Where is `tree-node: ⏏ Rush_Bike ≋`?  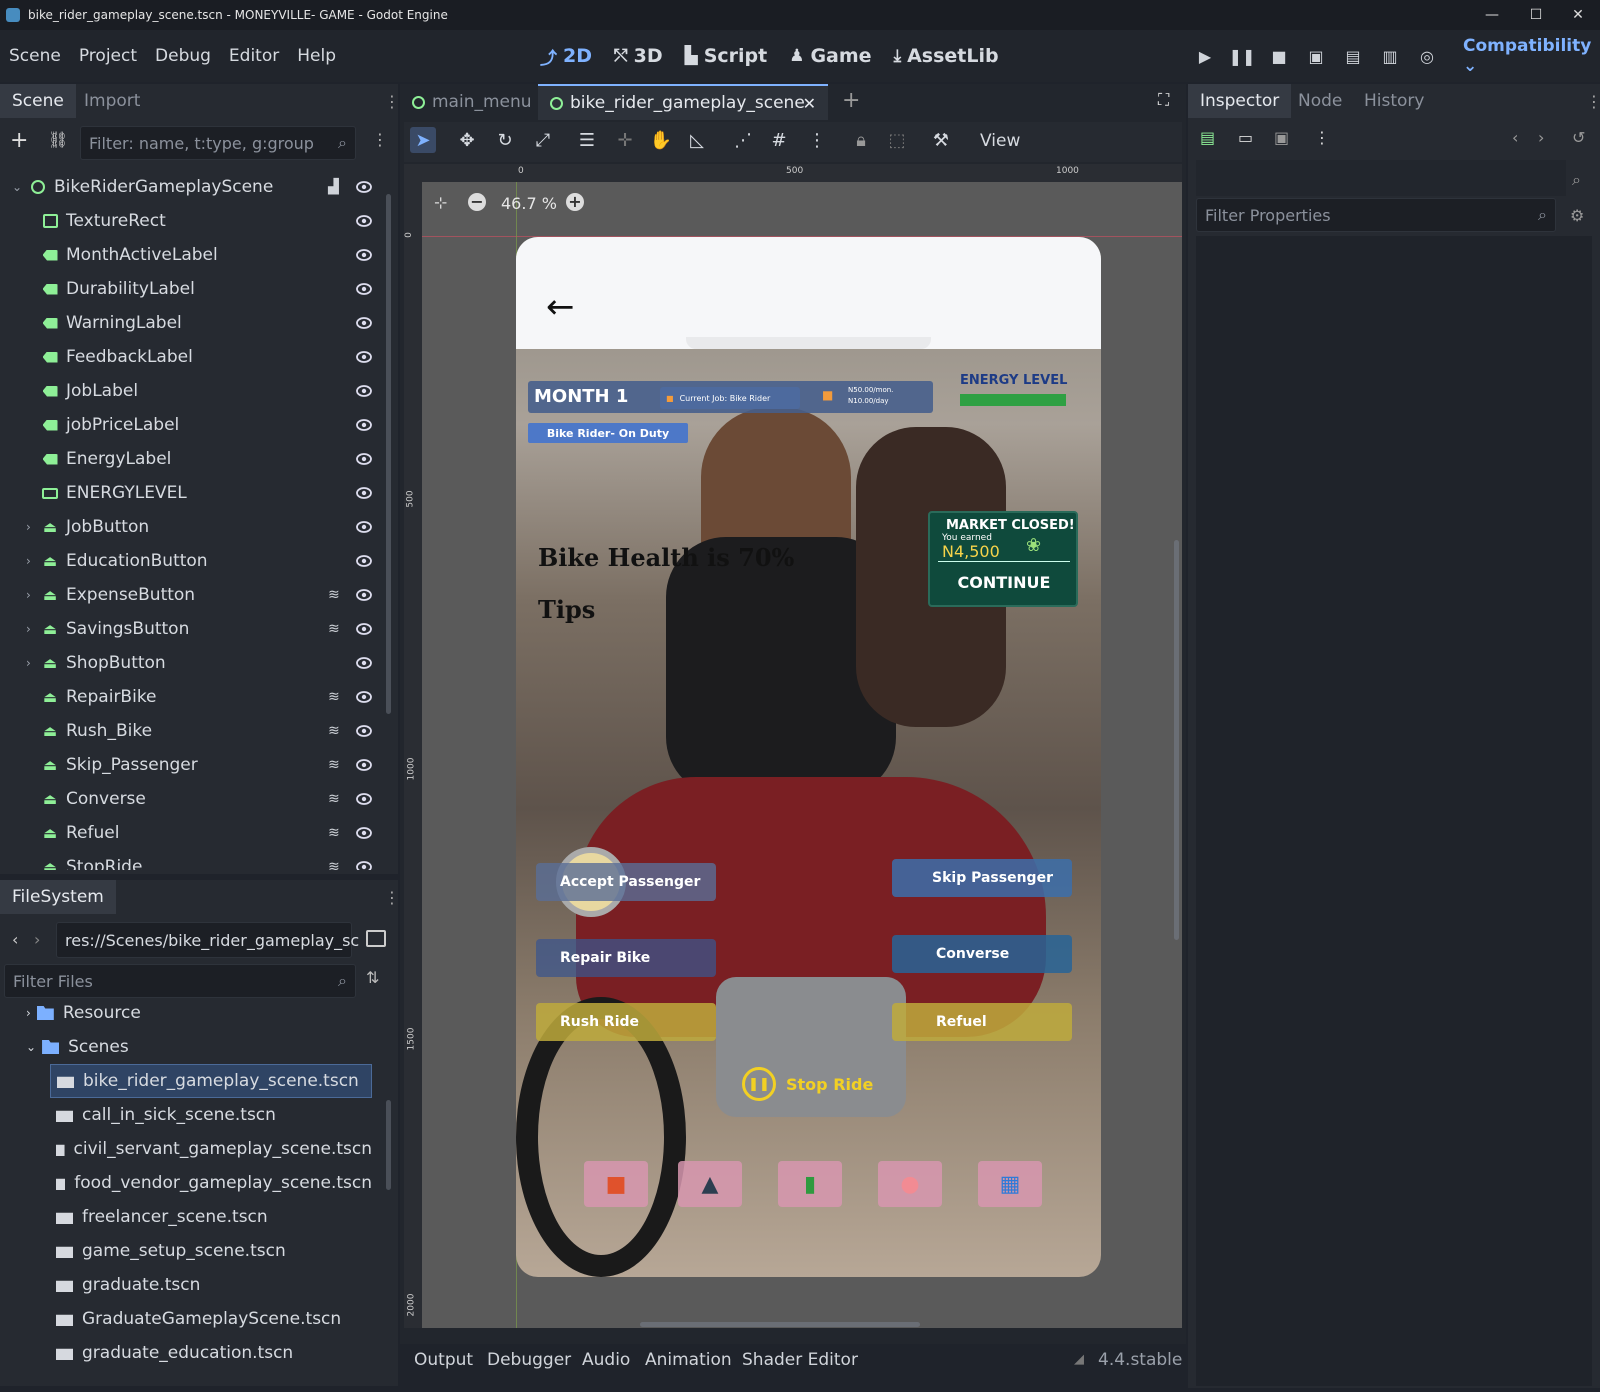 tree-node: ⏏ Rush_Bike ≋ is located at coordinates (194, 731).